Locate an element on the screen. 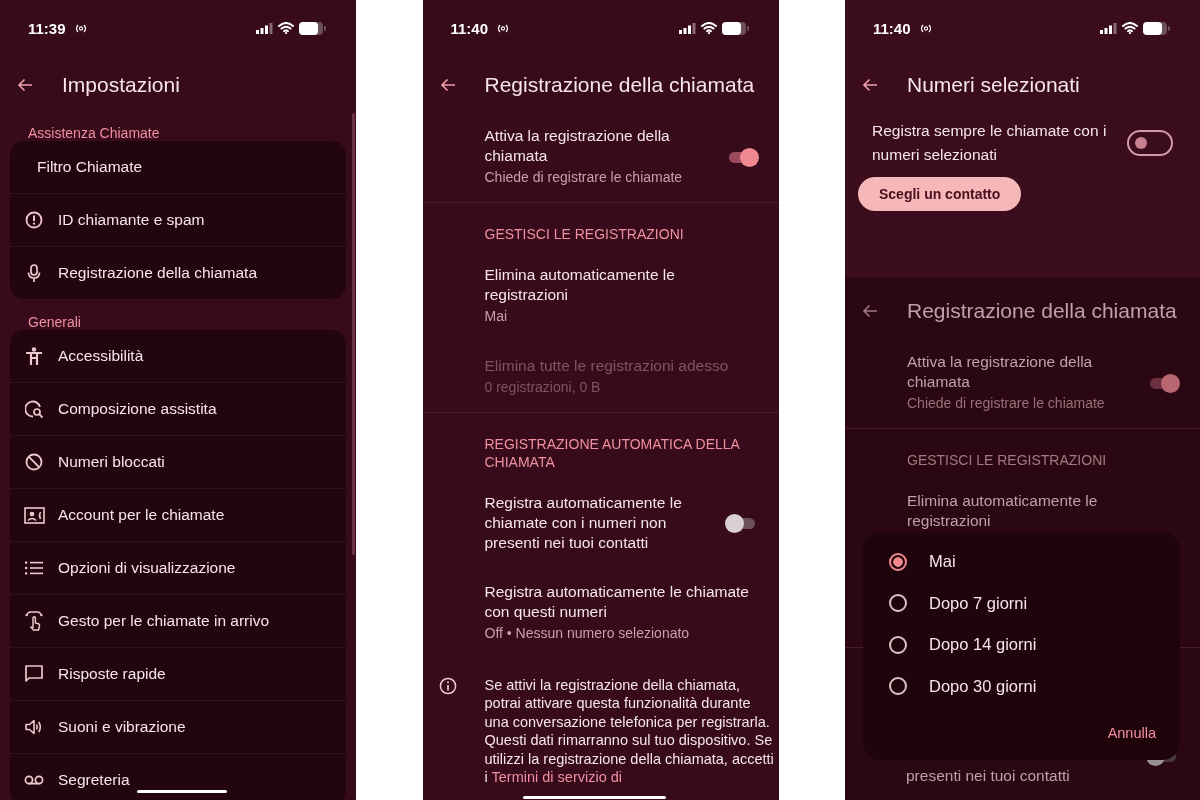 The image size is (1200, 800). settings-item-label: Account per le chiamate is located at coordinates (141, 515).